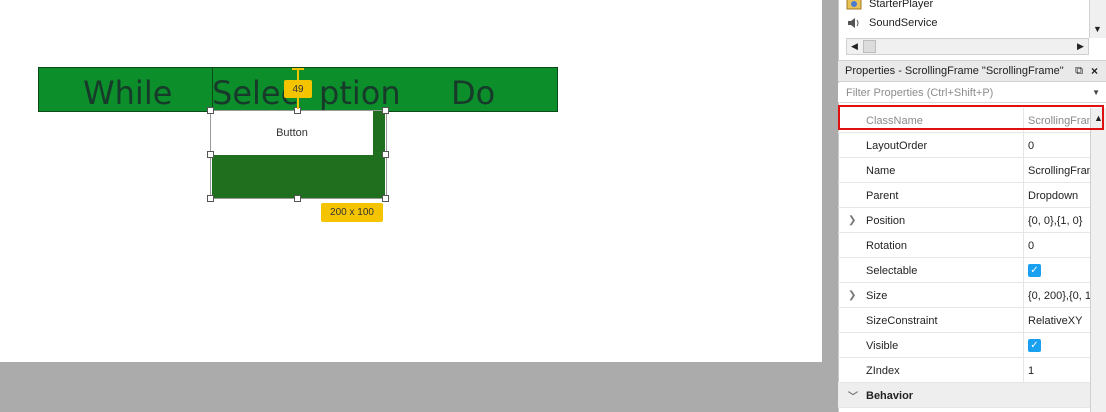 This screenshot has width=1106, height=412. Describe the element at coordinates (964, 245) in the screenshot. I see `property-row-rotation: Rotation 0` at that location.